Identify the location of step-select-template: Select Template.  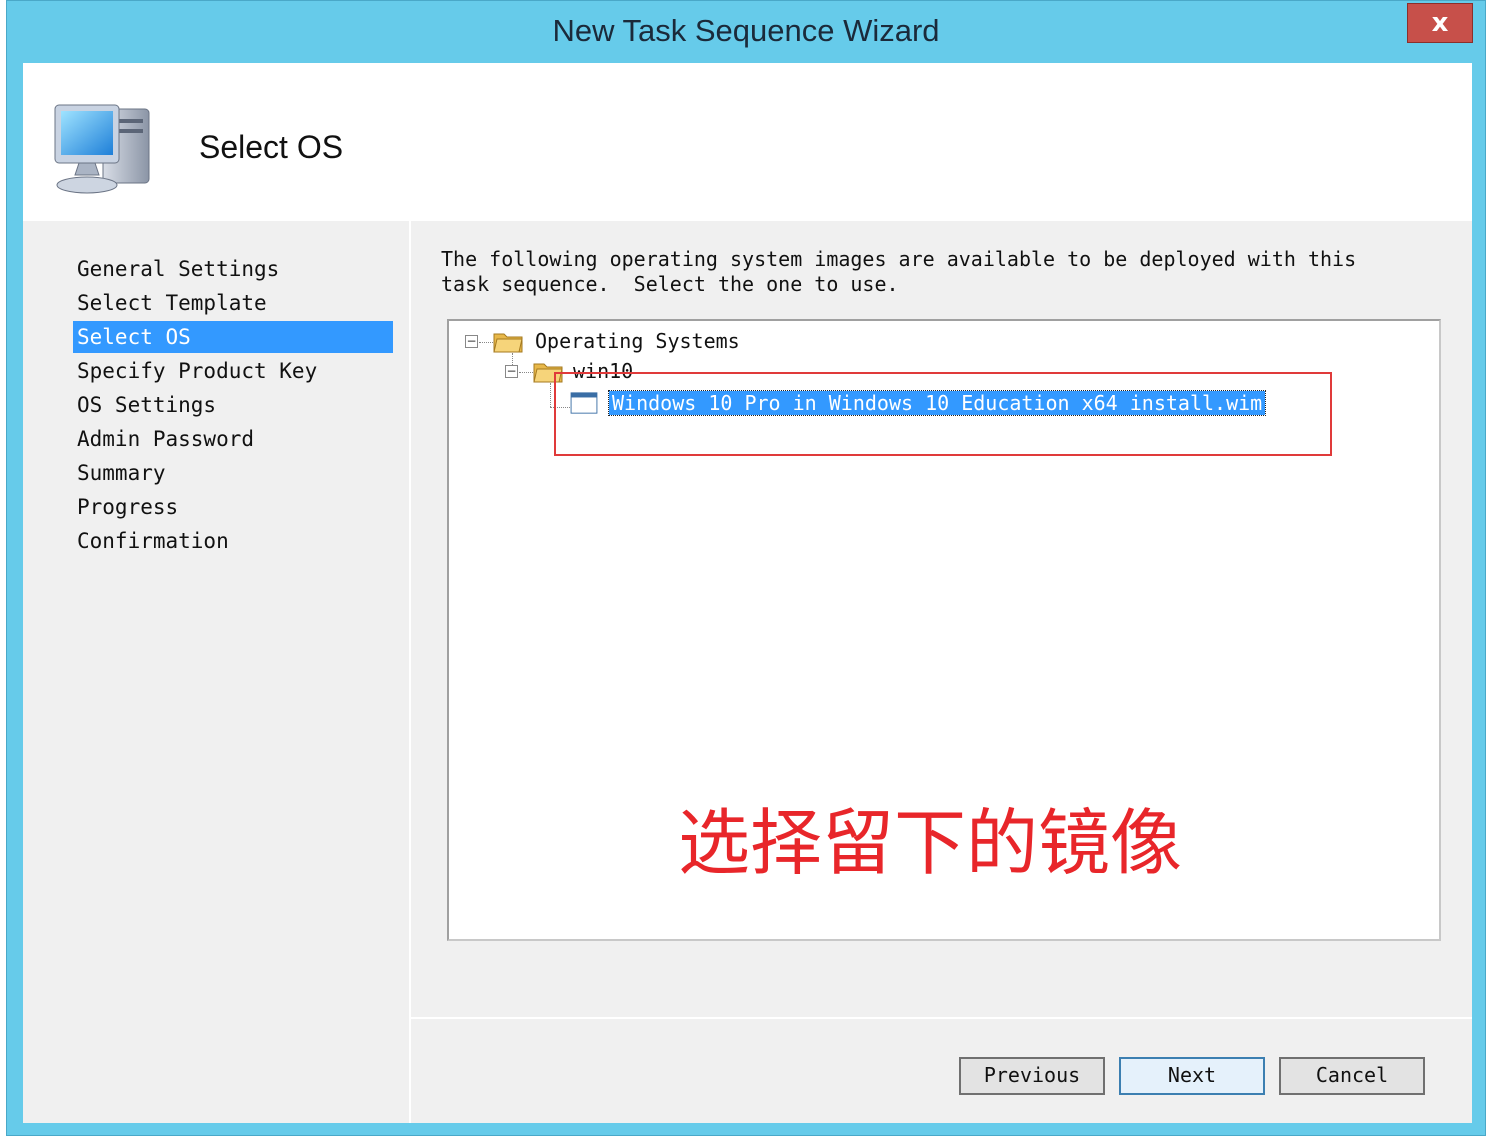
(172, 303).